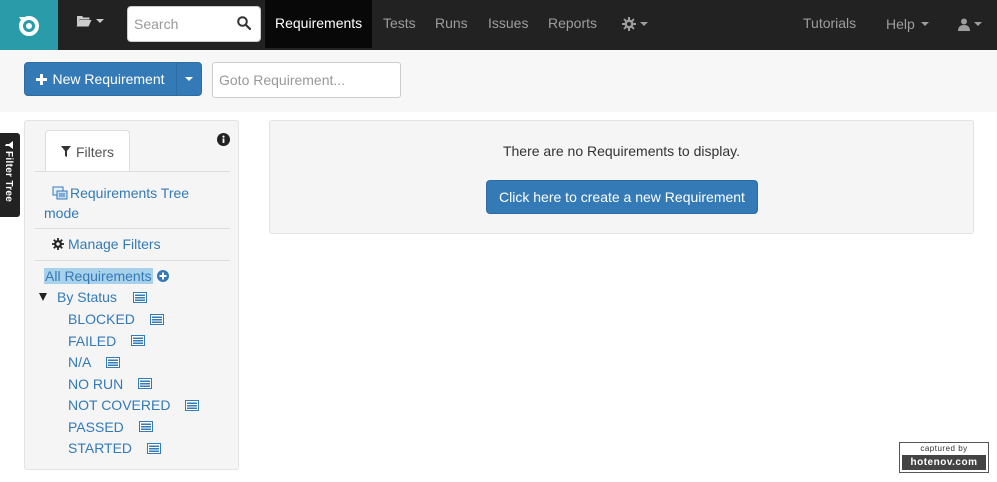  Describe the element at coordinates (621, 151) in the screenshot. I see `empty-message: There are no Requirements to display.` at that location.